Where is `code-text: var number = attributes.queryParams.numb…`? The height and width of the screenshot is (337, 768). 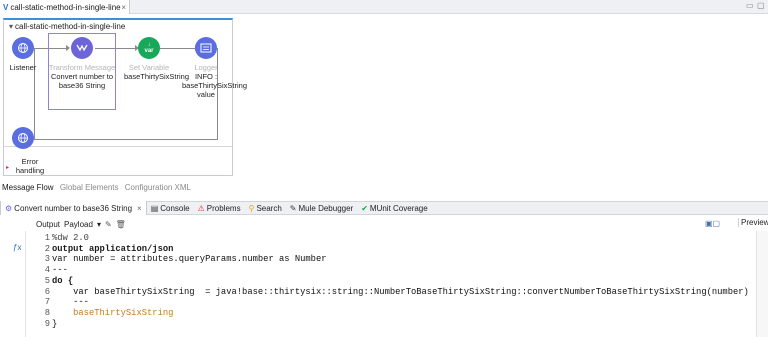 code-text: var number = attributes.queryParams.numb… is located at coordinates (189, 259).